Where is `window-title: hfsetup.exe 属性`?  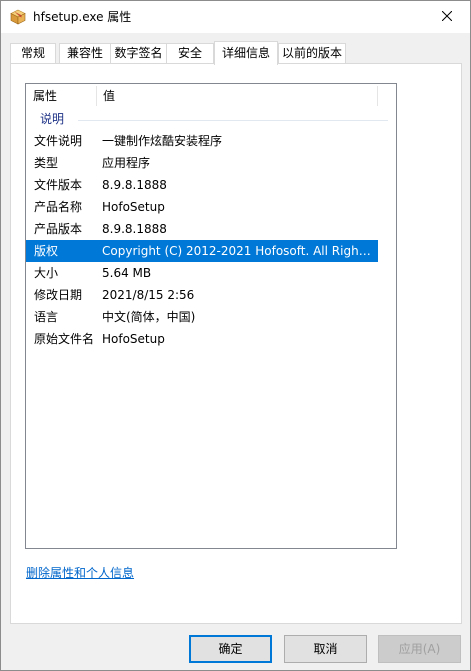
window-title: hfsetup.exe 属性 is located at coordinates (82, 17).